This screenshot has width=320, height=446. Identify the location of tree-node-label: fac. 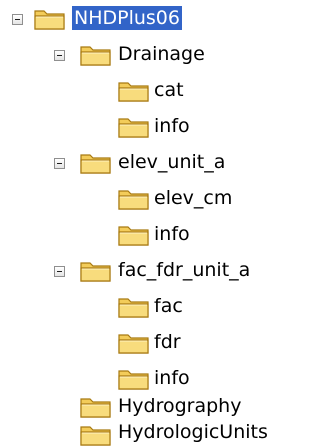
(168, 306).